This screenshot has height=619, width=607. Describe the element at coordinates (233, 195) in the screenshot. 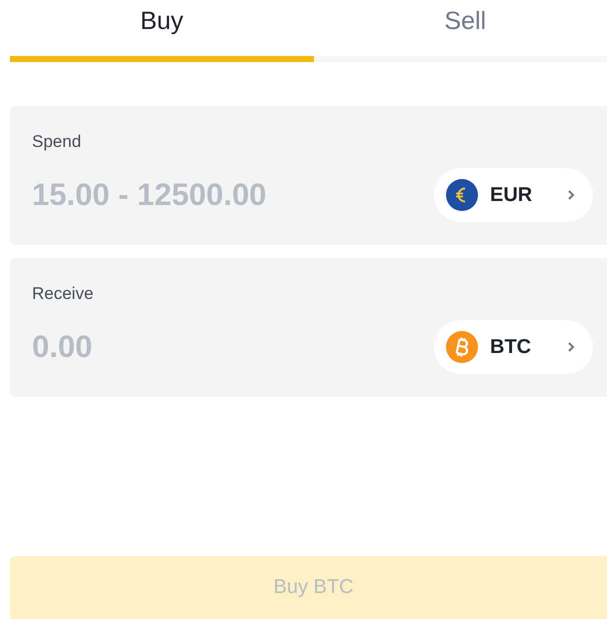

I see `amount-field: 15.00 - 12500.00` at that location.